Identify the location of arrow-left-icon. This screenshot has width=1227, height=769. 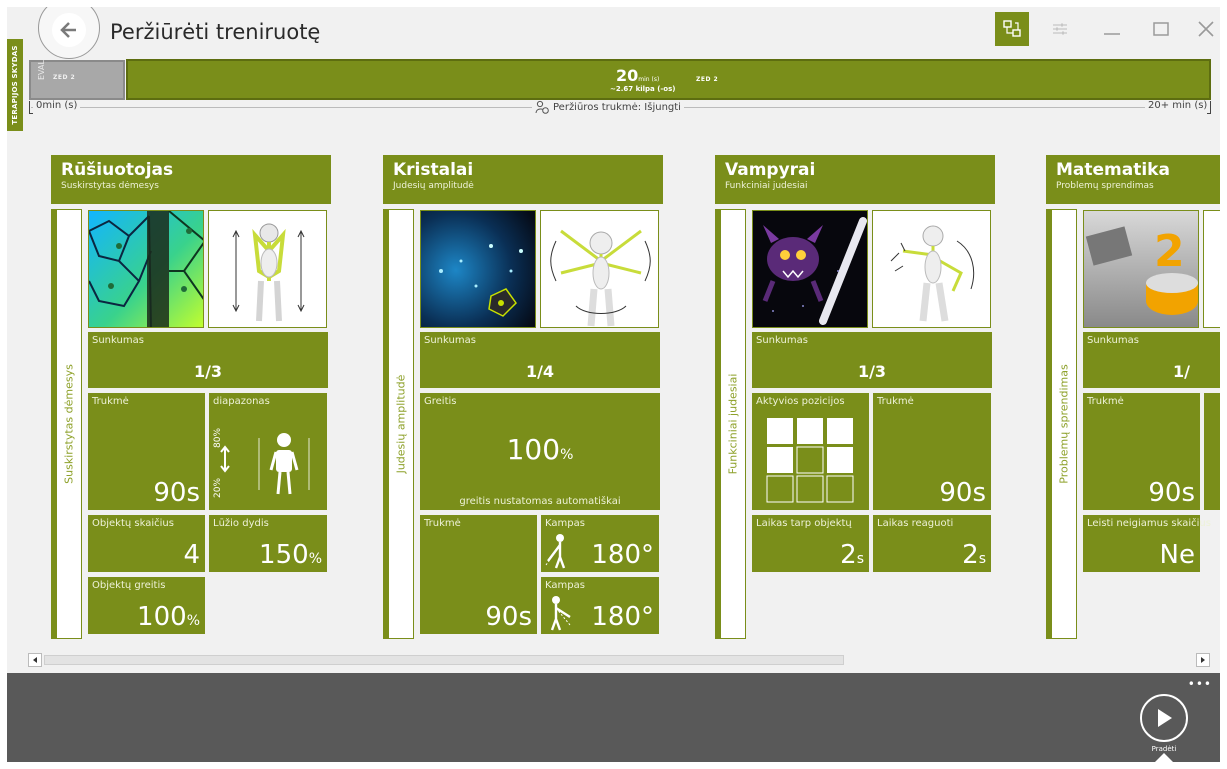
(35, 660).